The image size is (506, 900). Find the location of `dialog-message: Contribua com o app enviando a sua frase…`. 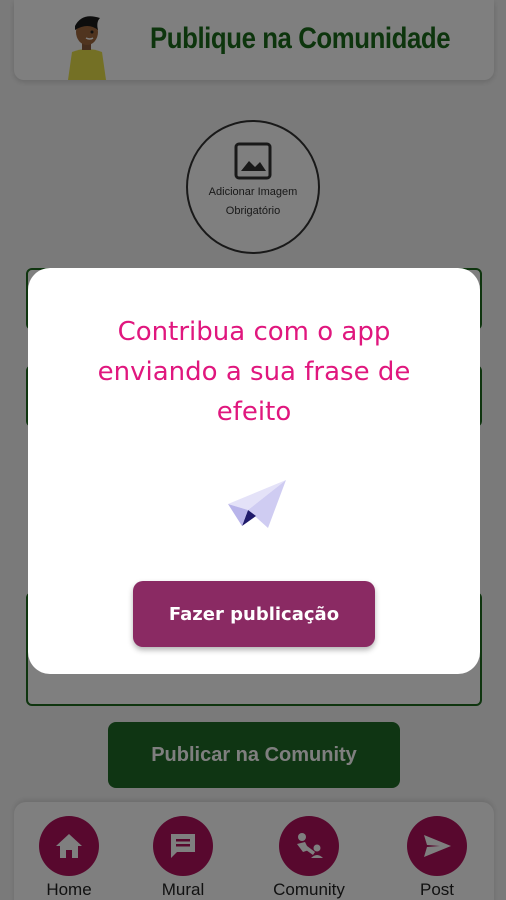

dialog-message: Contribua com o app enviando a sua frase… is located at coordinates (254, 372).